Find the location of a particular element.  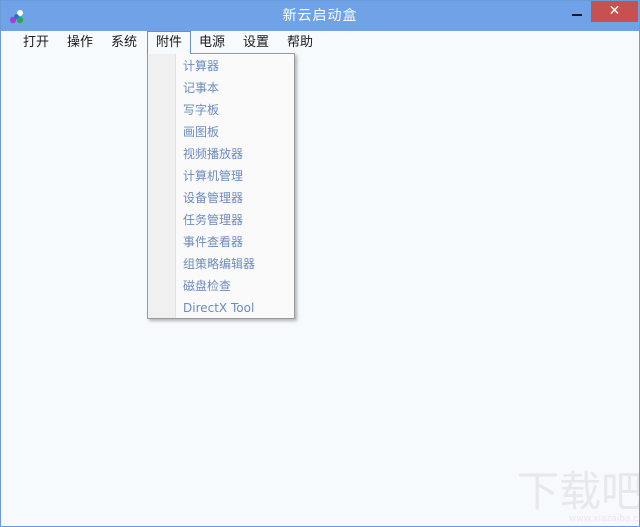

close-icon: ✕ is located at coordinates (614, 11).